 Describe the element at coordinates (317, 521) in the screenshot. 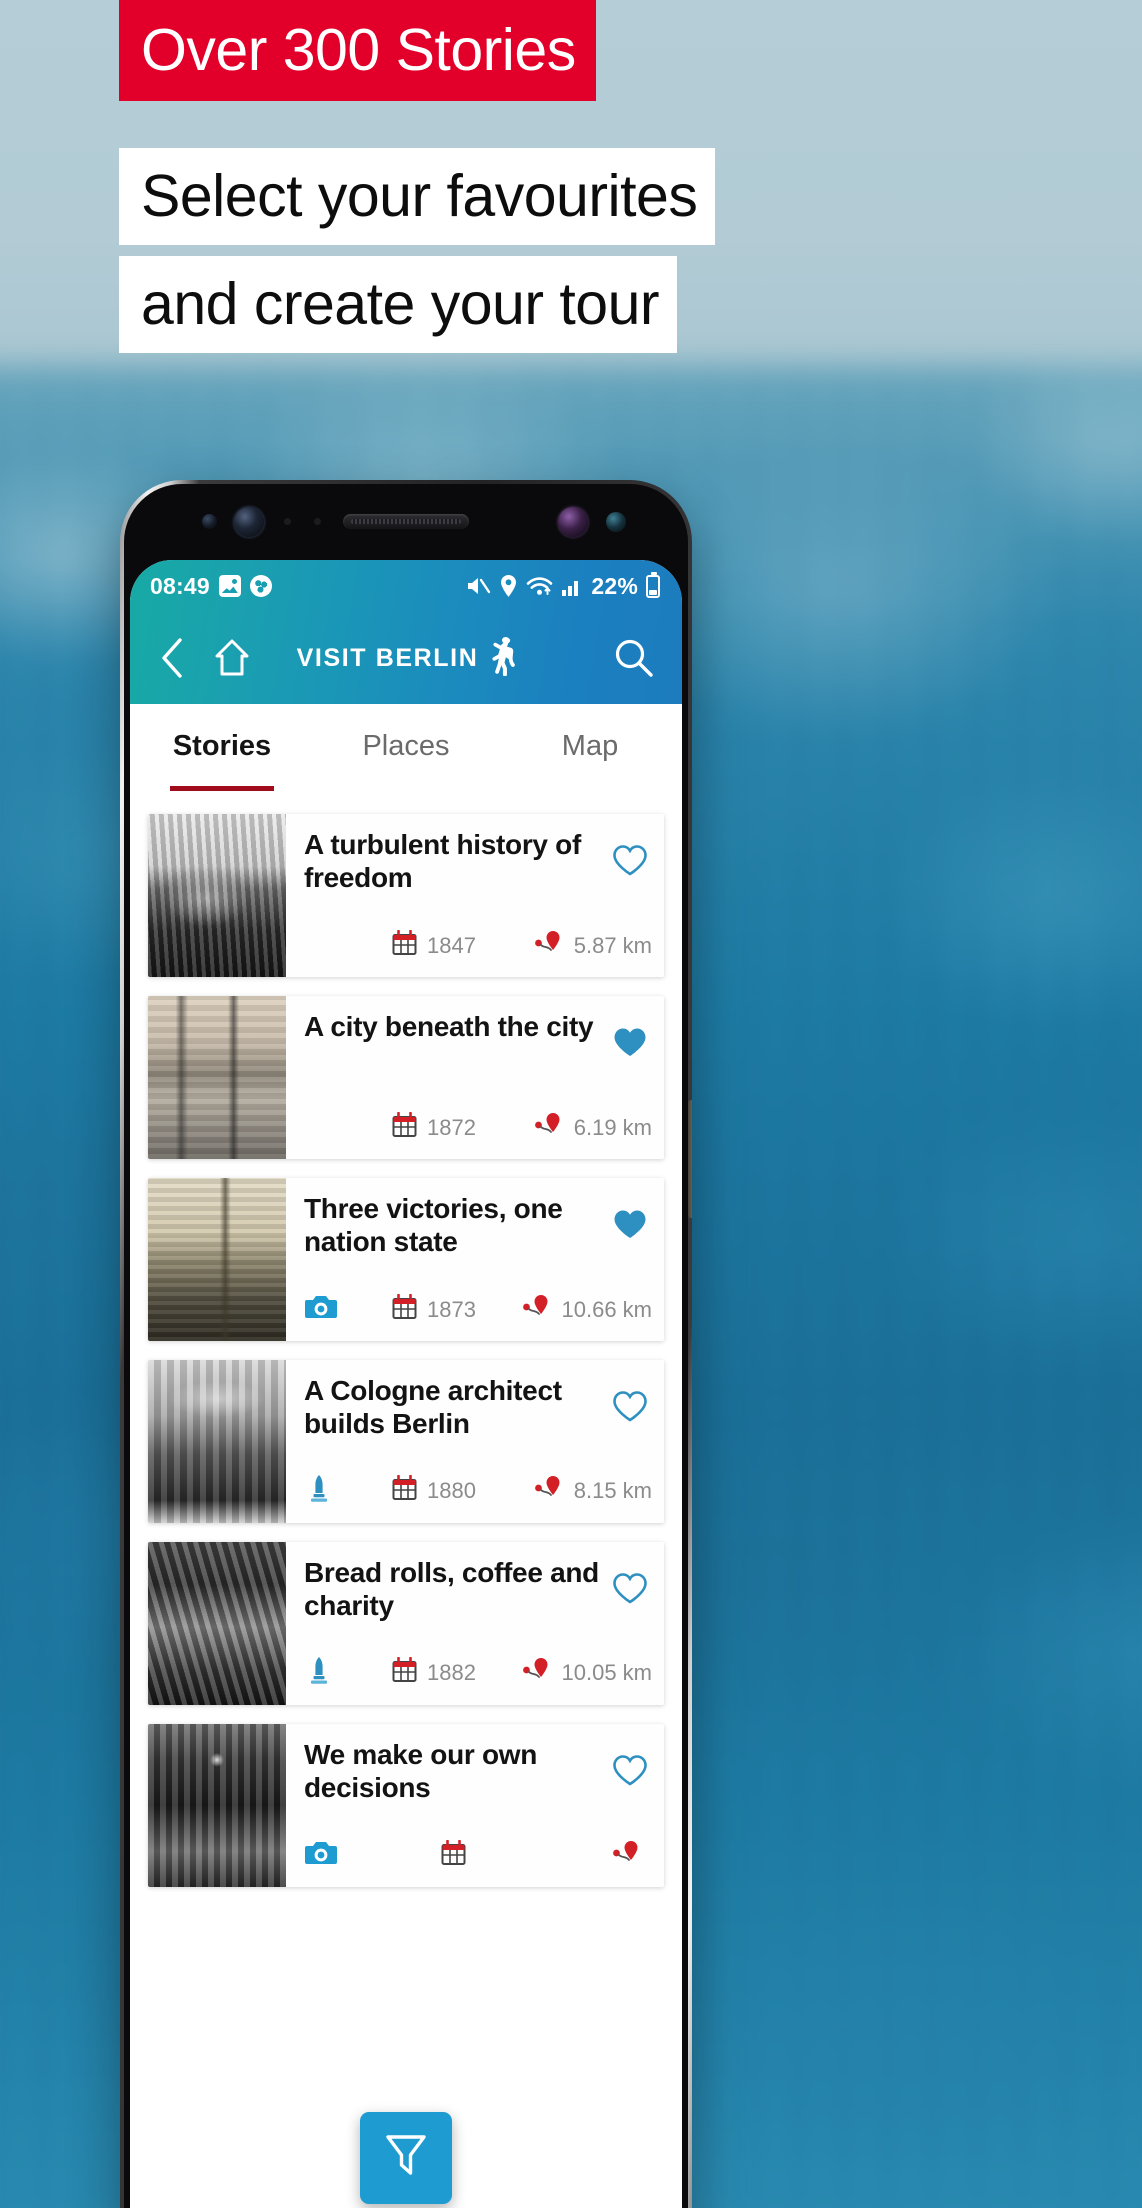

I see `light-sensor-icon` at that location.